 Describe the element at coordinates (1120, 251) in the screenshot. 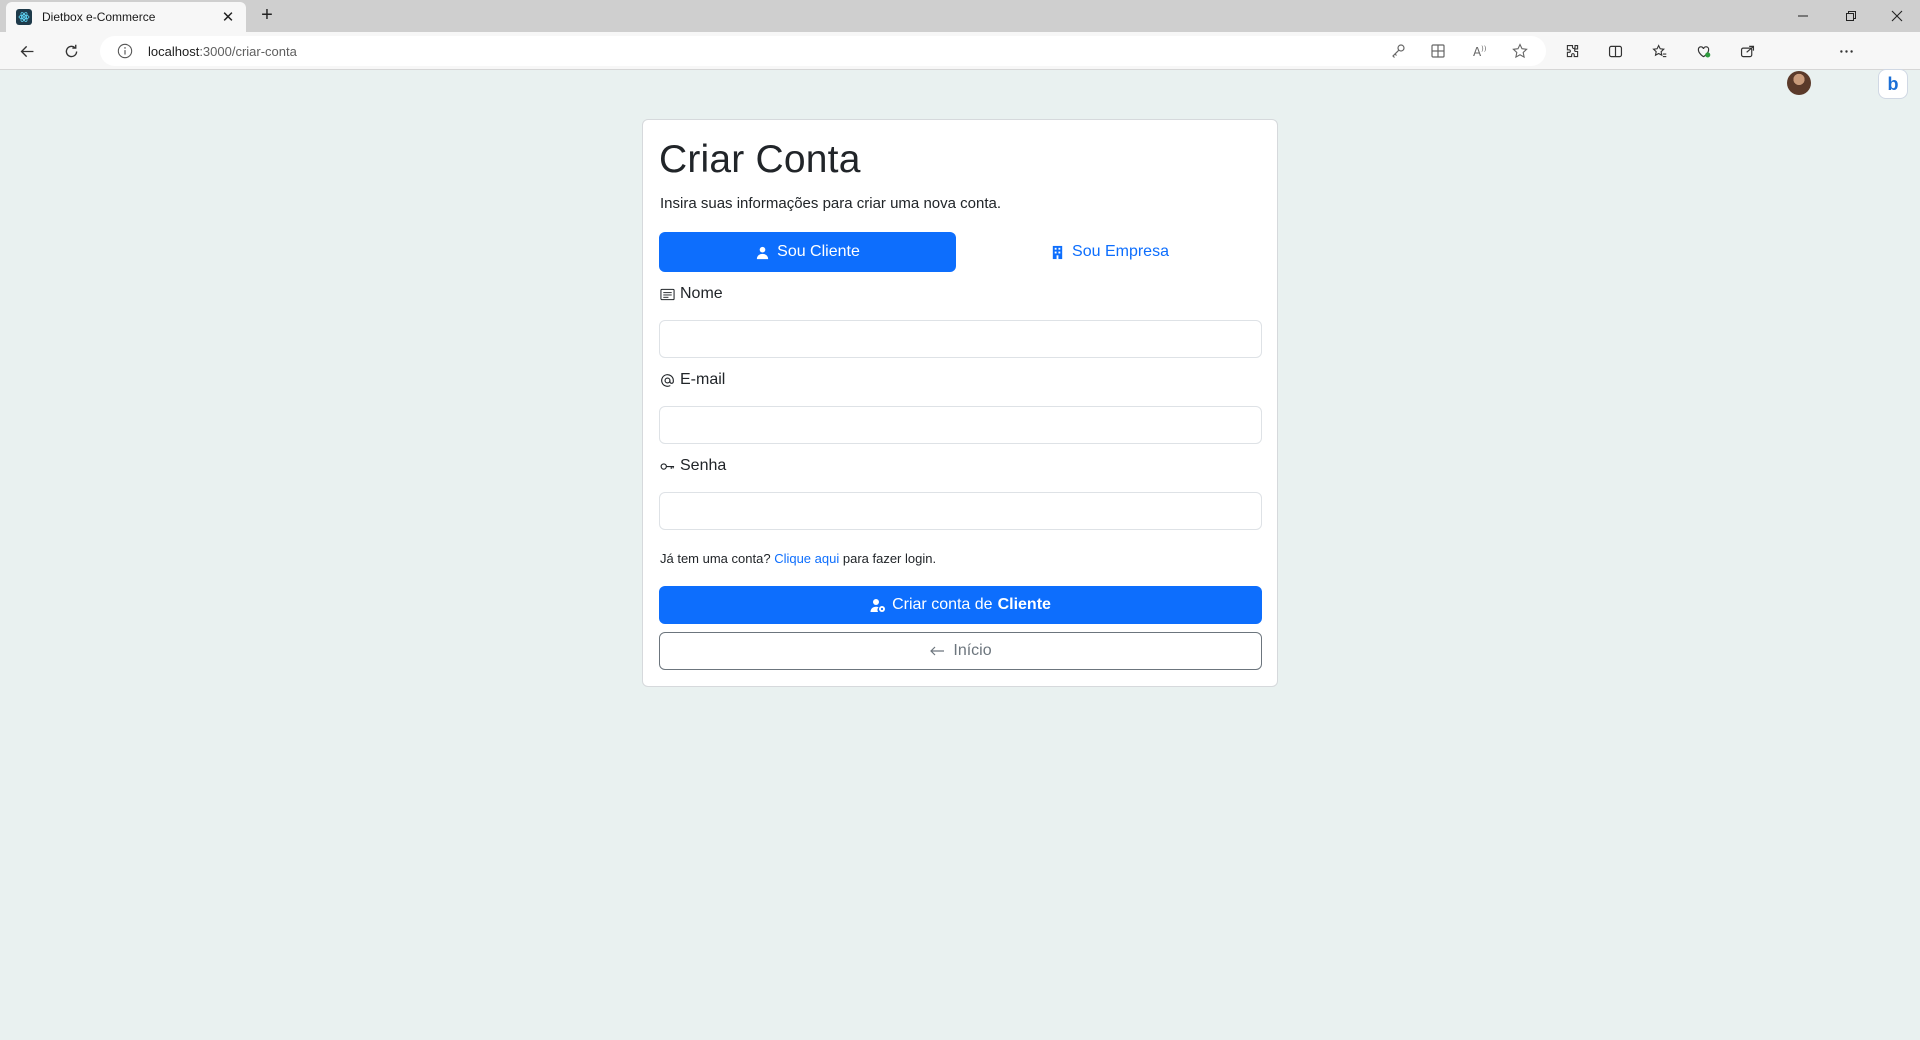

I see `tab-sou-empresa-label: Sou Empresa` at that location.